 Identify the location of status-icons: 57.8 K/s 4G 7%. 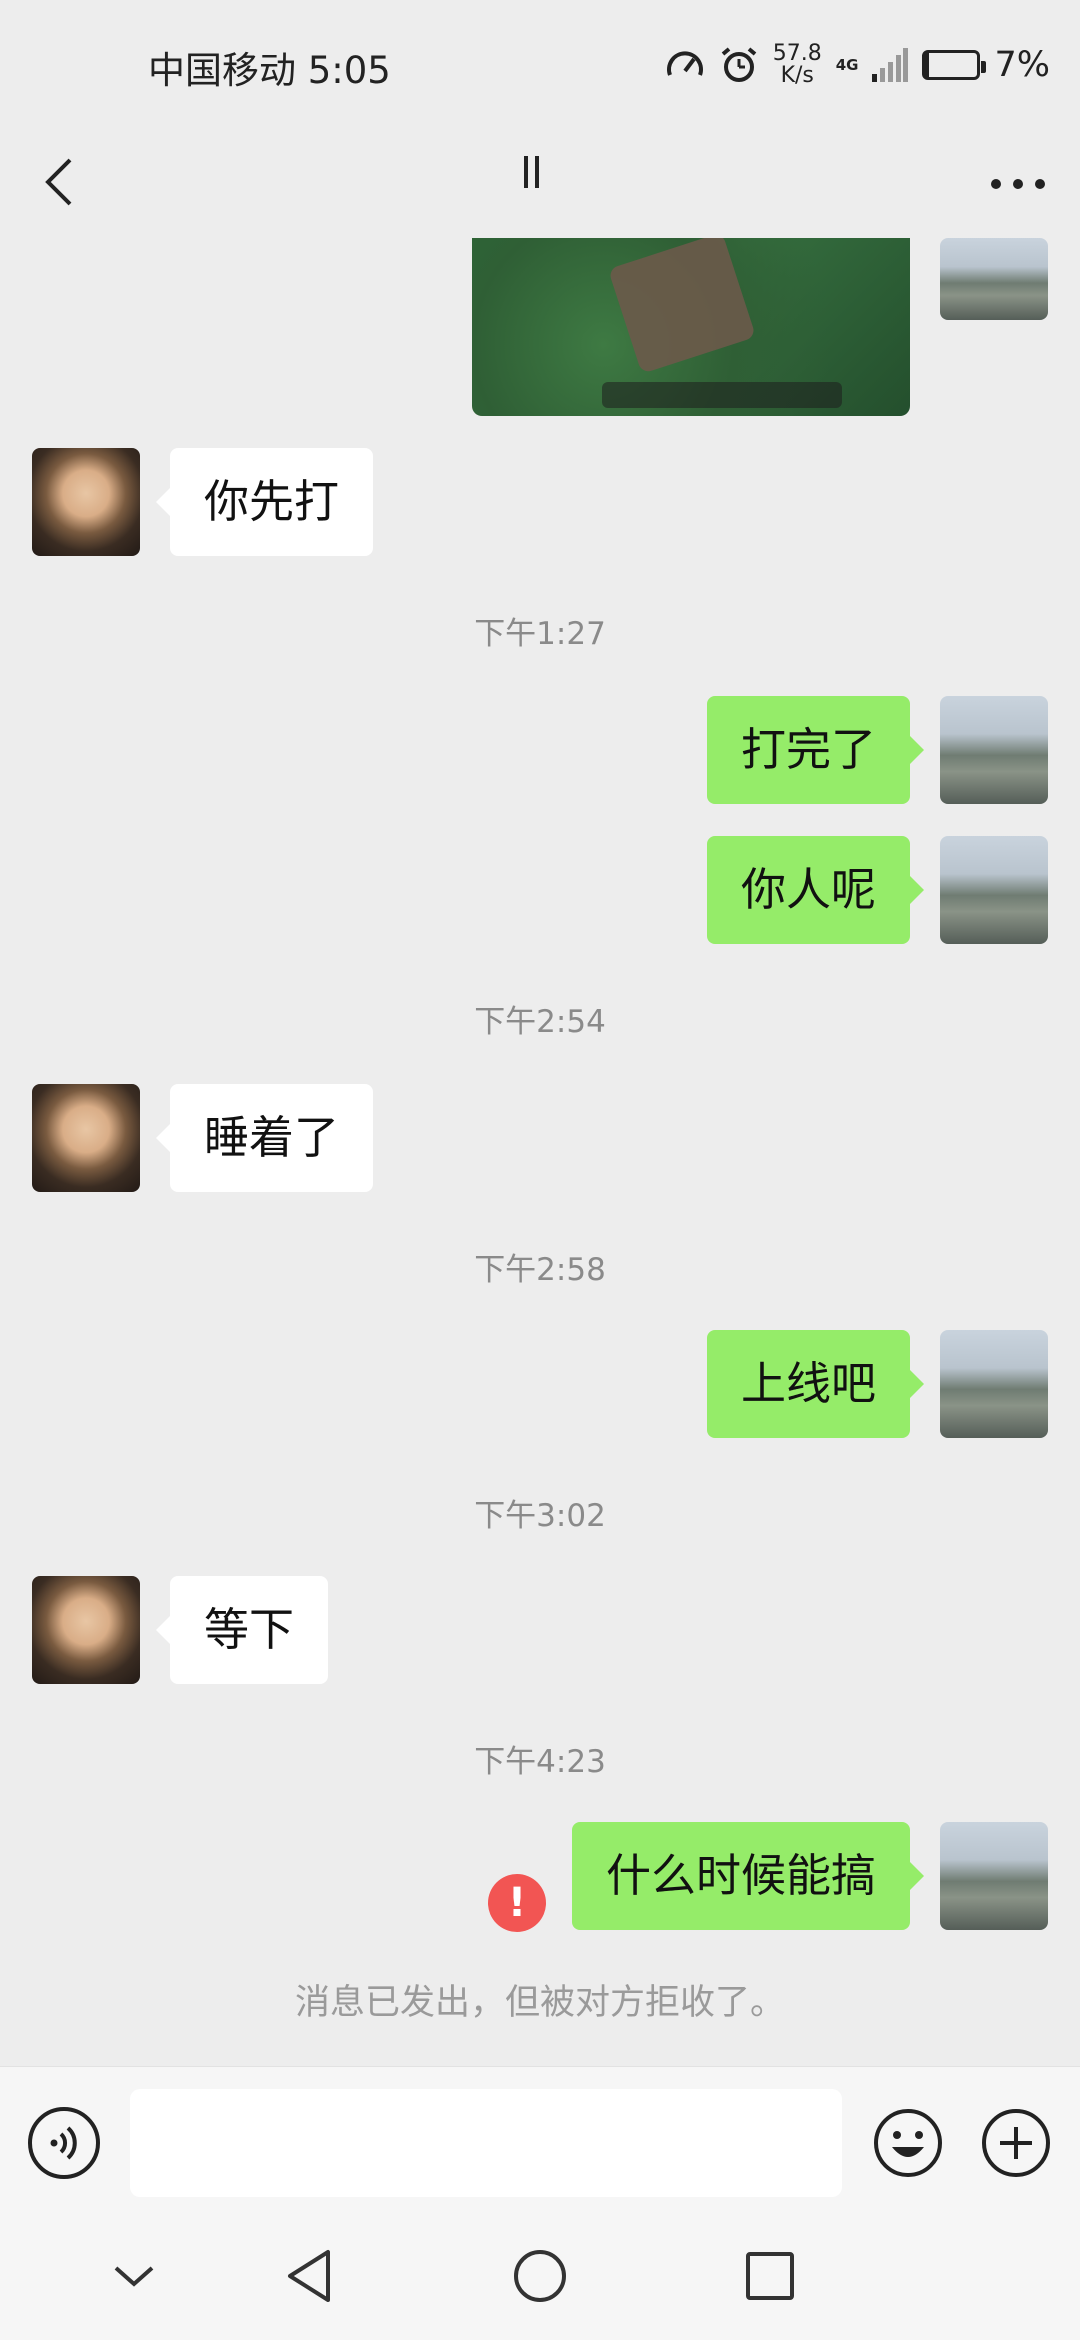
(857, 65).